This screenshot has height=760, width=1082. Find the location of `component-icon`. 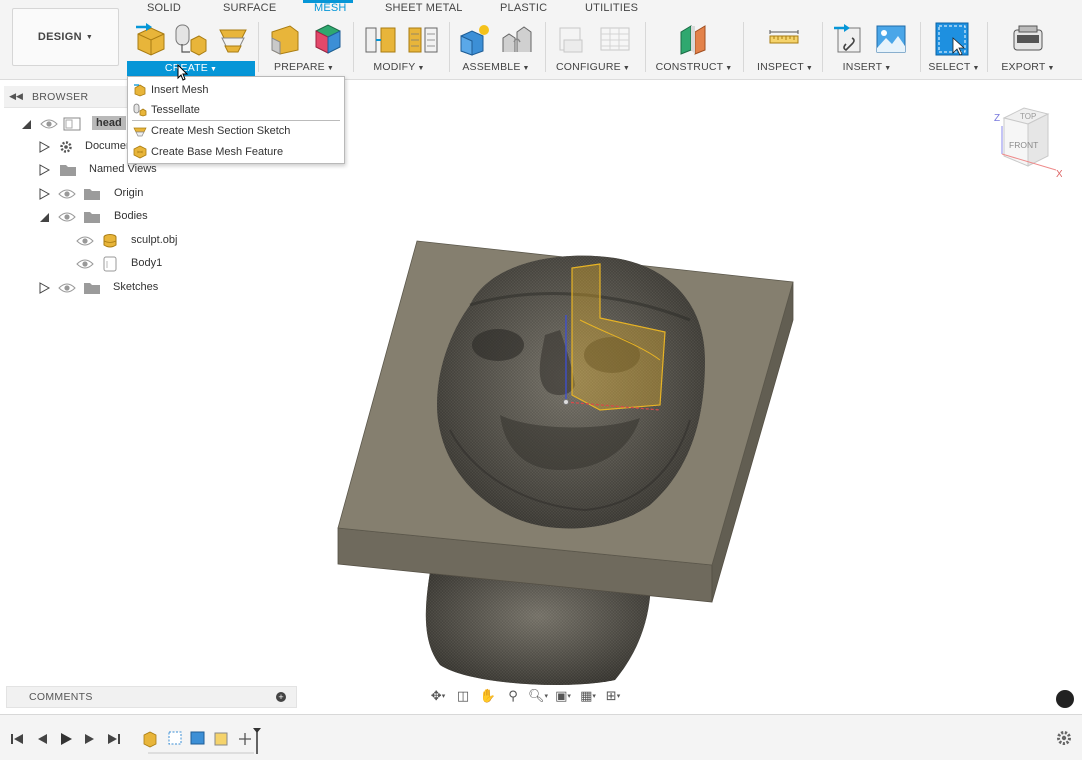

component-icon is located at coordinates (72, 124).